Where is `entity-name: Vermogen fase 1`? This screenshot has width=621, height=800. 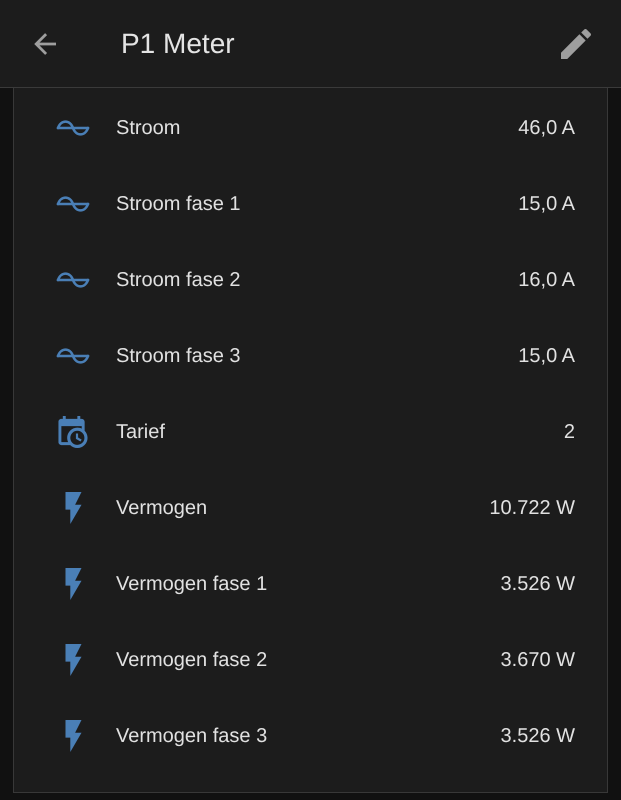 entity-name: Vermogen fase 1 is located at coordinates (192, 584).